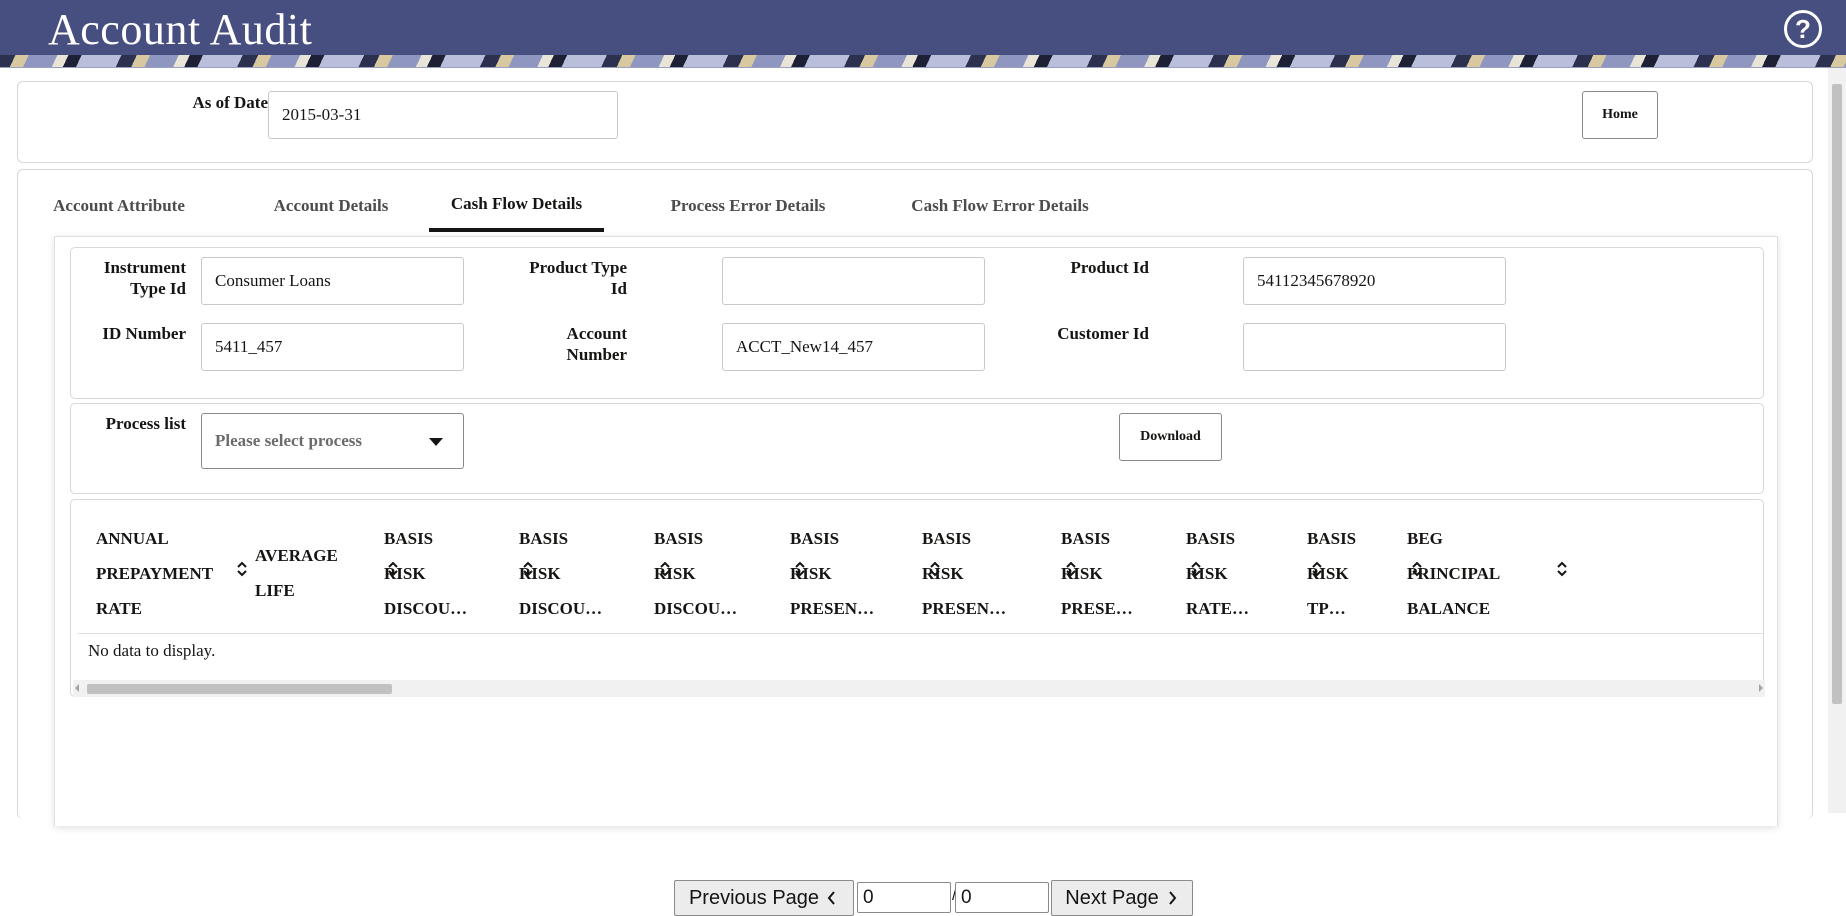 The height and width of the screenshot is (916, 1846). What do you see at coordinates (1374, 281) in the screenshot?
I see `product-id-input` at bounding box center [1374, 281].